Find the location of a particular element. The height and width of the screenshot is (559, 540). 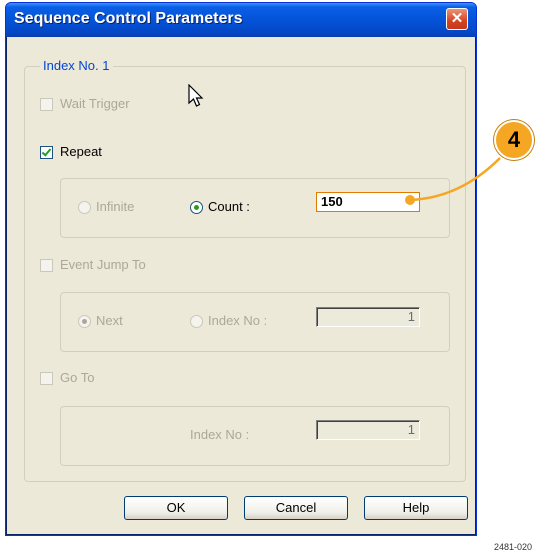

go-to-index-label: Index No : is located at coordinates (220, 434).